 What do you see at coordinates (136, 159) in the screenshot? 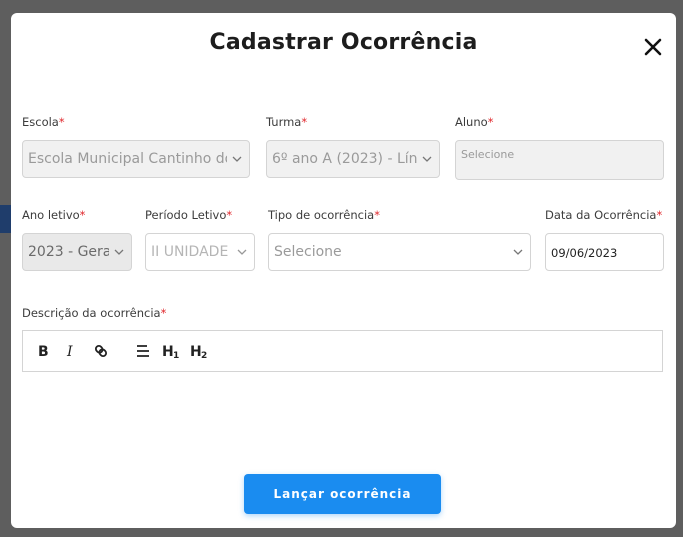
I see `escola-select: Escola Municipal Cantinho do Céu` at bounding box center [136, 159].